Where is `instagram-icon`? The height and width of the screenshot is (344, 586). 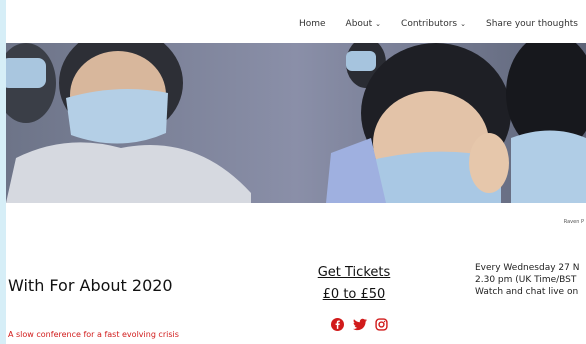 instagram-icon is located at coordinates (381, 323).